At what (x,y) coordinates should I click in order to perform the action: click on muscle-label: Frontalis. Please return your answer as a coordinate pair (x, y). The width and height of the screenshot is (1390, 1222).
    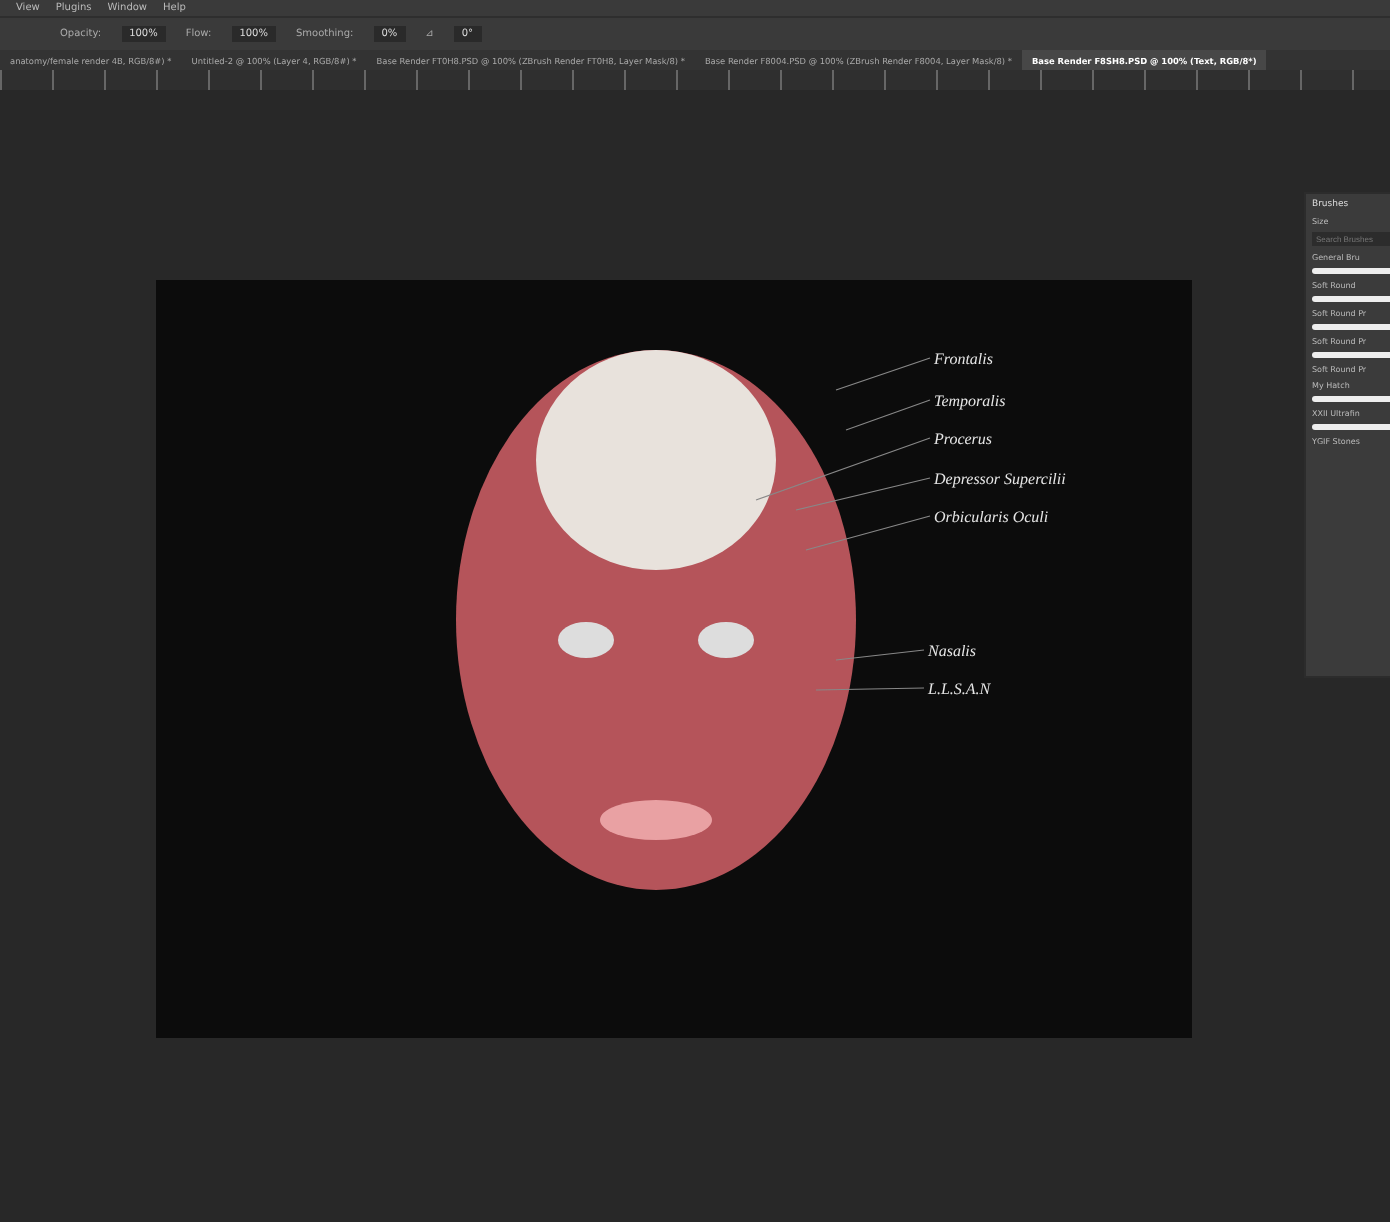
    Looking at the image, I should click on (963, 359).